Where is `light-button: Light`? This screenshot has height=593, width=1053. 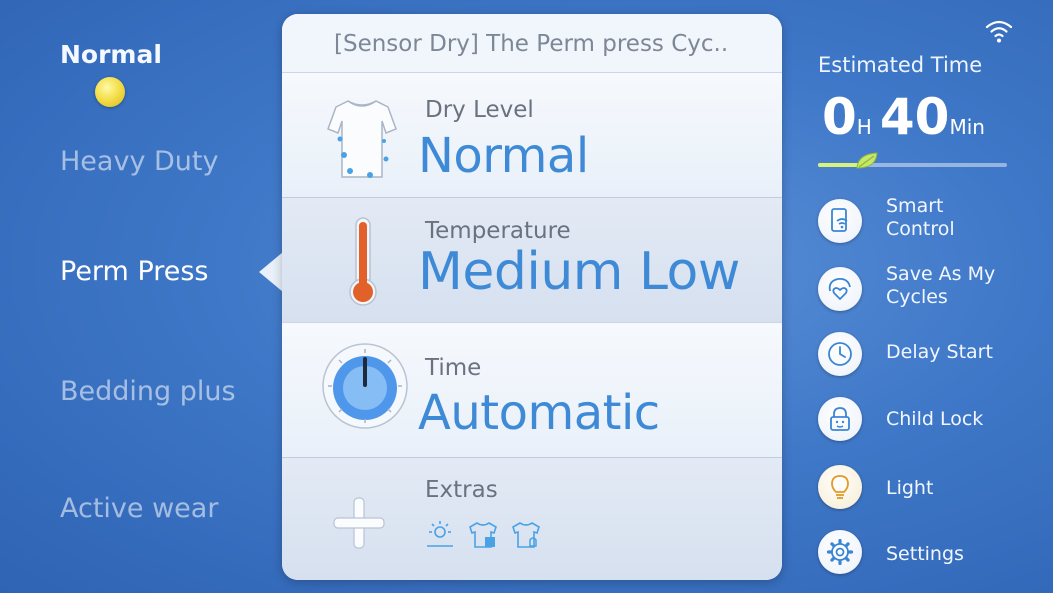 light-button: Light is located at coordinates (928, 491).